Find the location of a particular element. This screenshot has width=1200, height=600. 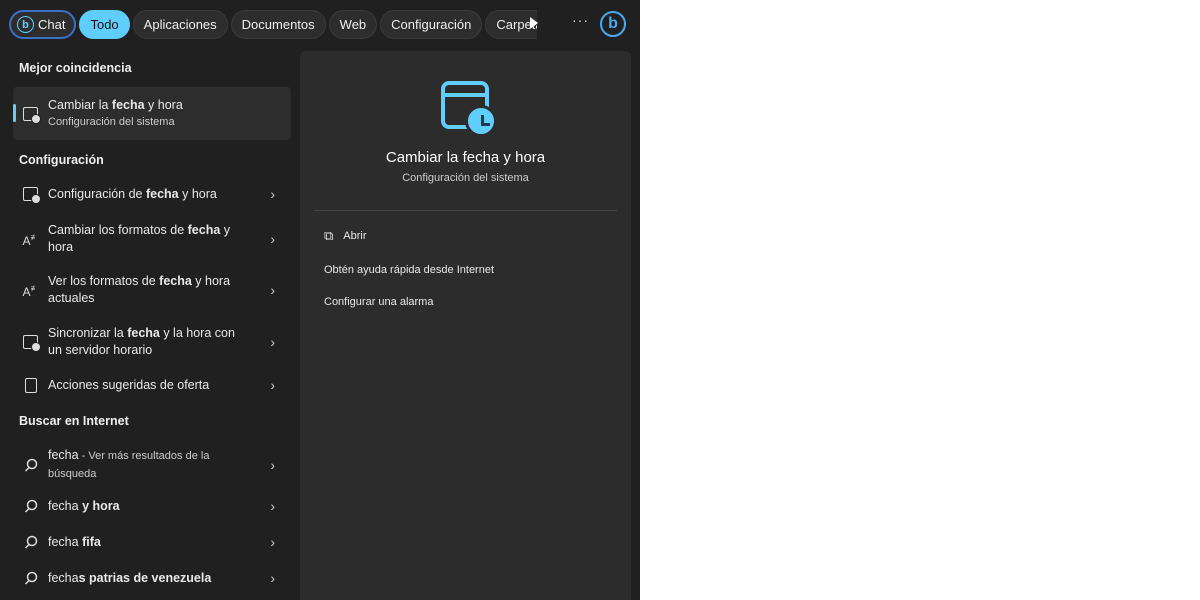

open-external-icon: ⧉ is located at coordinates (329, 235).